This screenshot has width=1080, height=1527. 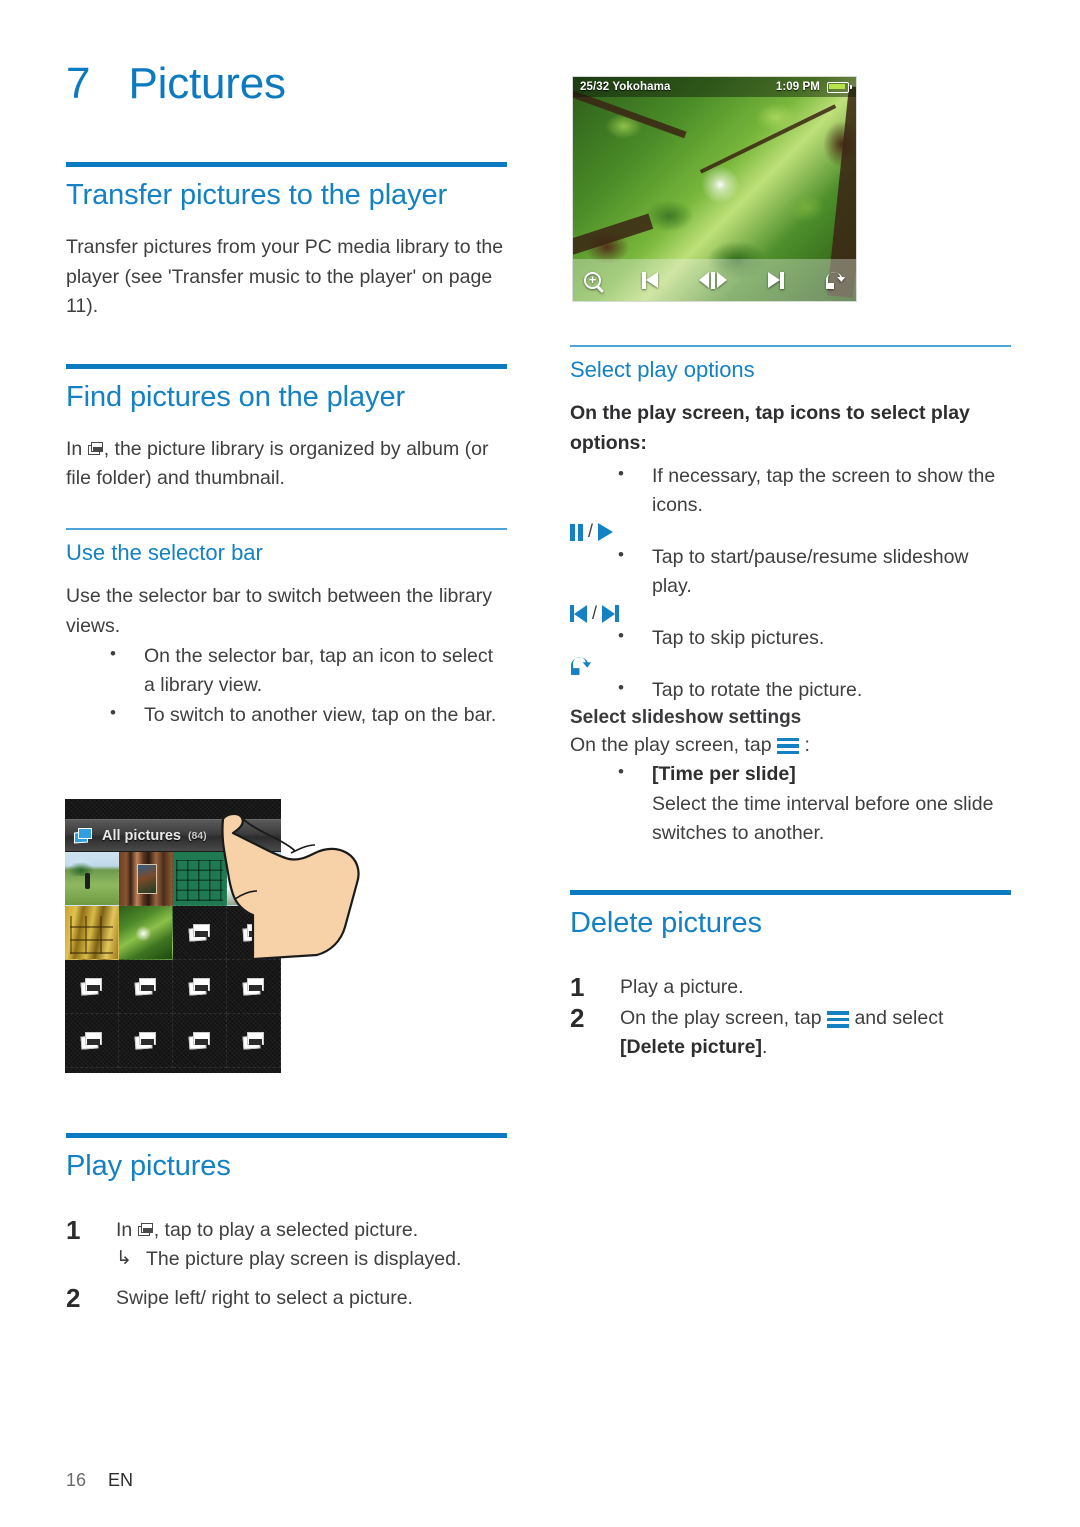 What do you see at coordinates (790, 986) in the screenshot?
I see `step-item: 1 Play a picture.` at bounding box center [790, 986].